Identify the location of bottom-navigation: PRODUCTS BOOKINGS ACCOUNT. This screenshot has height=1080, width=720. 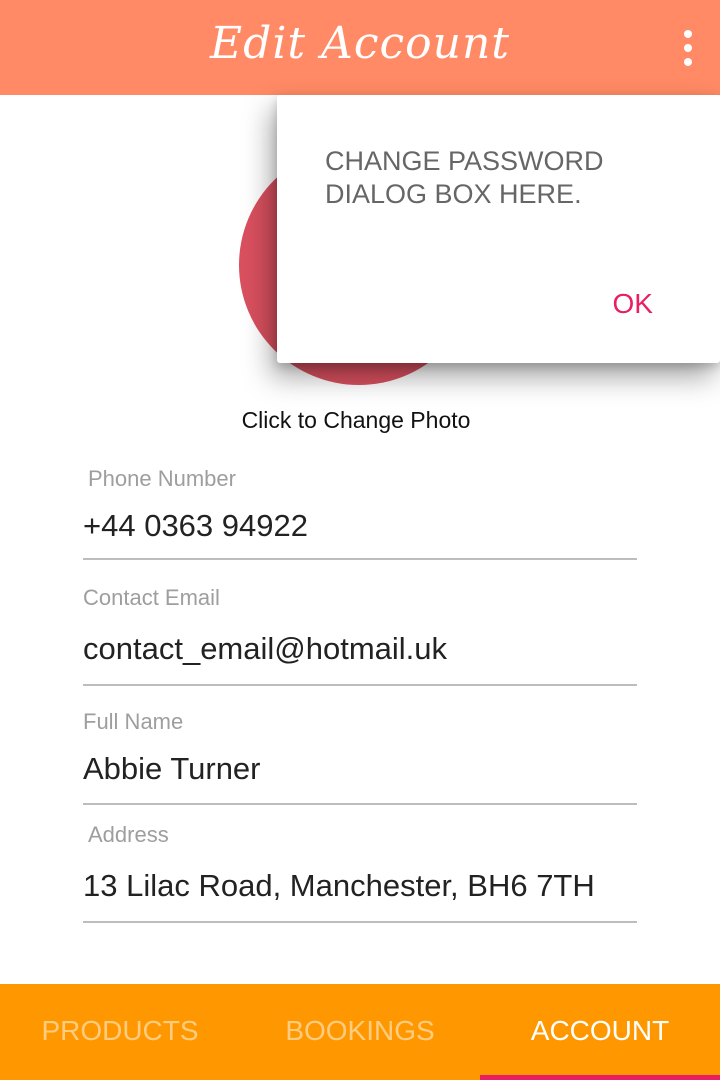
(360, 1032).